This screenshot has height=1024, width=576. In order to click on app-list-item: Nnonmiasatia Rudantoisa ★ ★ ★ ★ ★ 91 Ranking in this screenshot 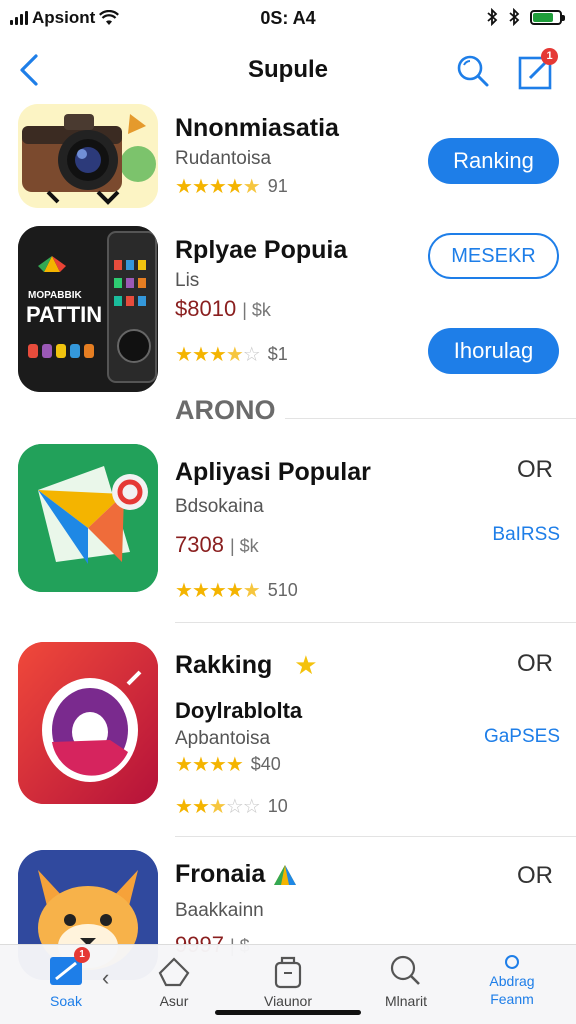, I will do `click(288, 157)`.